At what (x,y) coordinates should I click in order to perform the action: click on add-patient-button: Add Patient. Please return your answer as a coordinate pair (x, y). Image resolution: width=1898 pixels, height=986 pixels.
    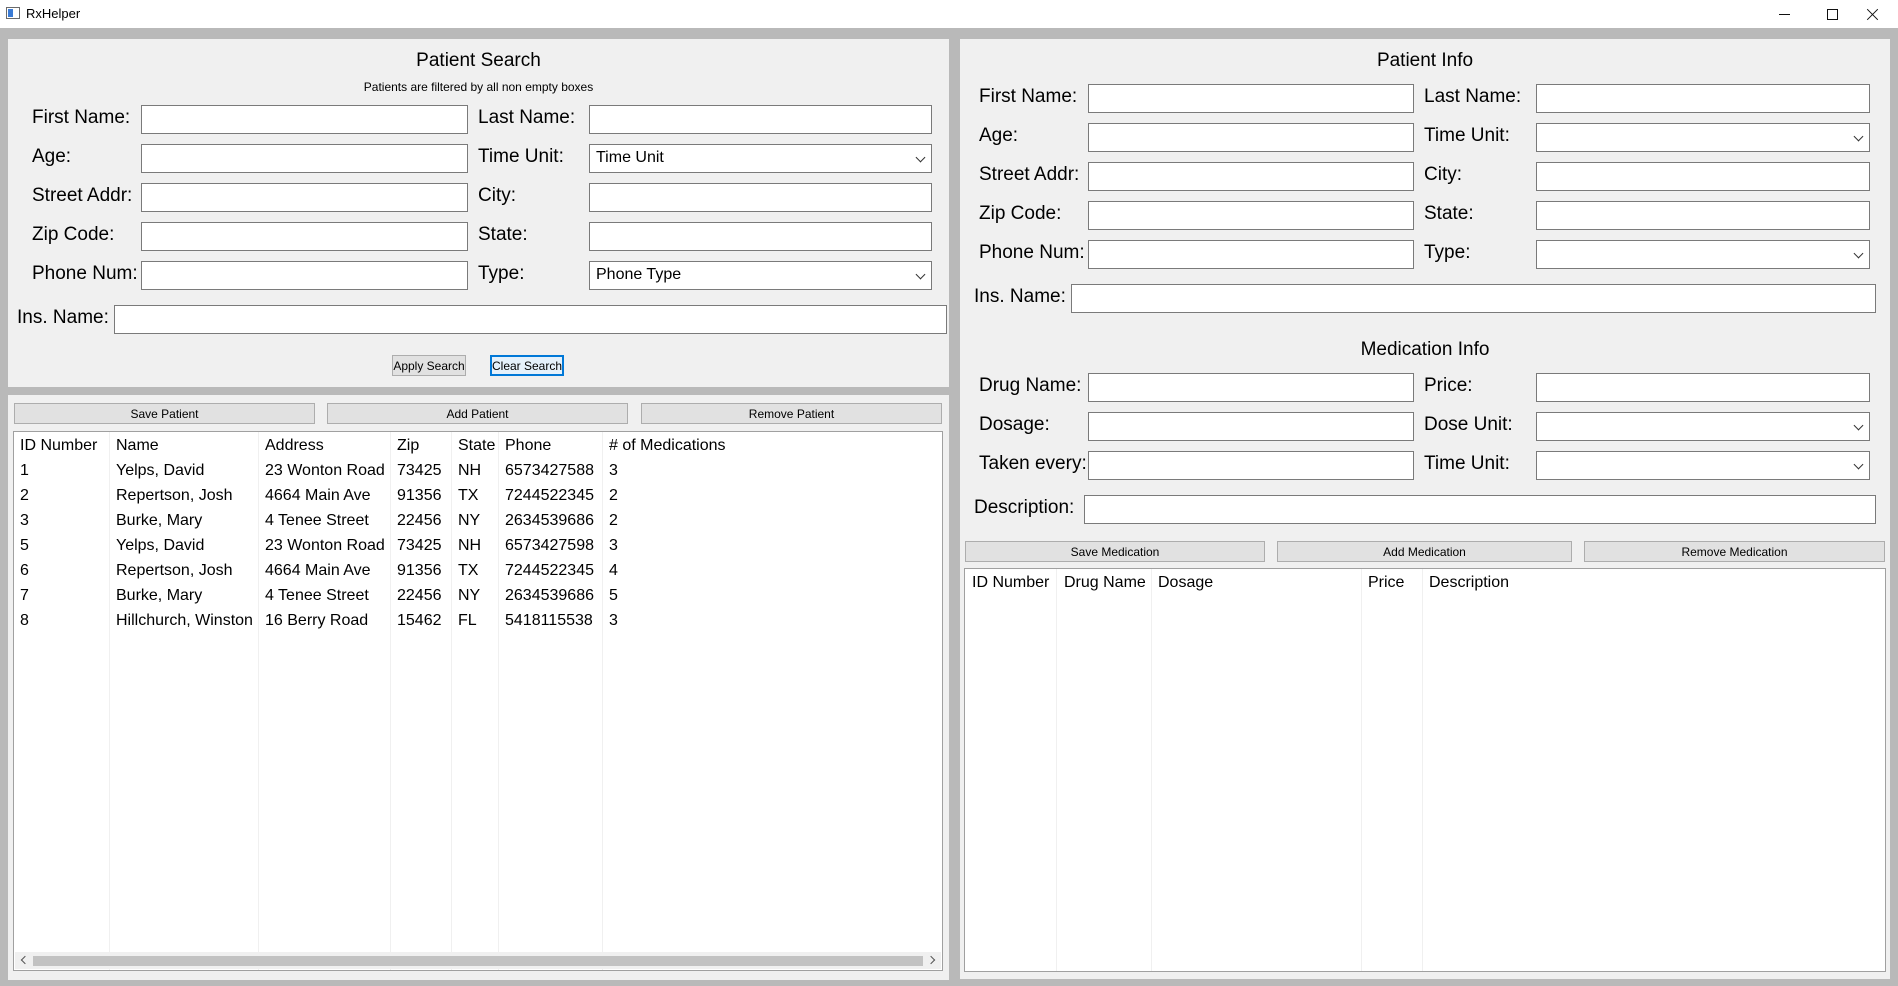
    Looking at the image, I should click on (477, 413).